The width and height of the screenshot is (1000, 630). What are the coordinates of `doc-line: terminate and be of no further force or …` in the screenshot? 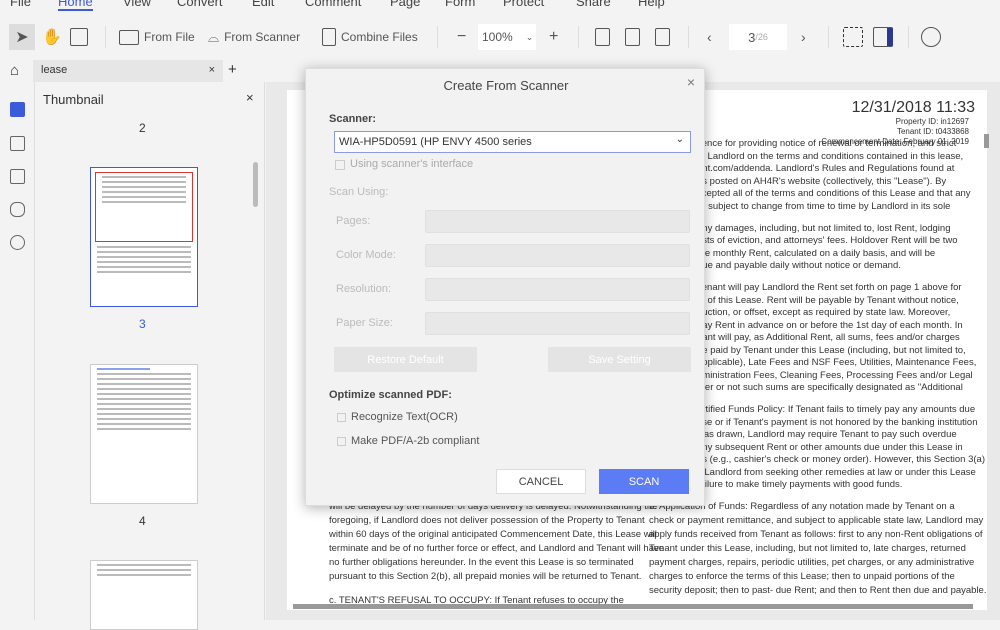 It's located at (497, 548).